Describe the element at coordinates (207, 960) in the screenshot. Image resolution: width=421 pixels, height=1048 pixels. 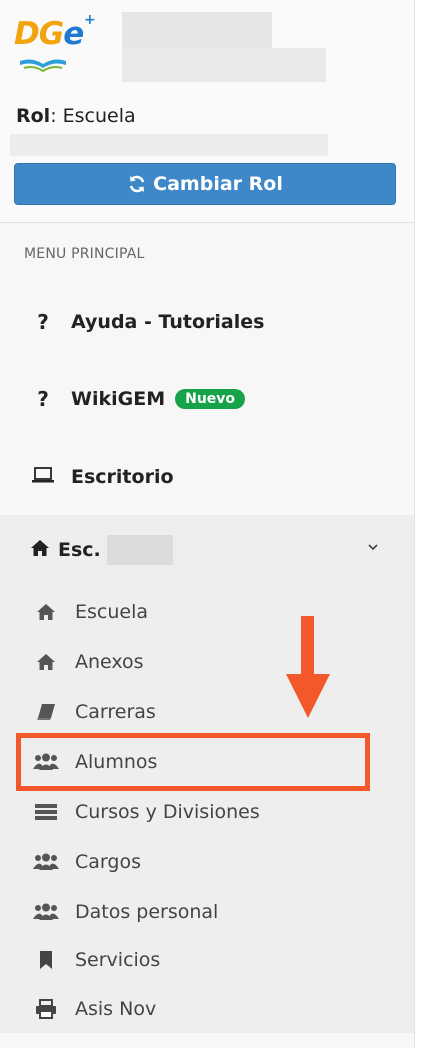
I see `subitem-servicios: Servicios` at that location.